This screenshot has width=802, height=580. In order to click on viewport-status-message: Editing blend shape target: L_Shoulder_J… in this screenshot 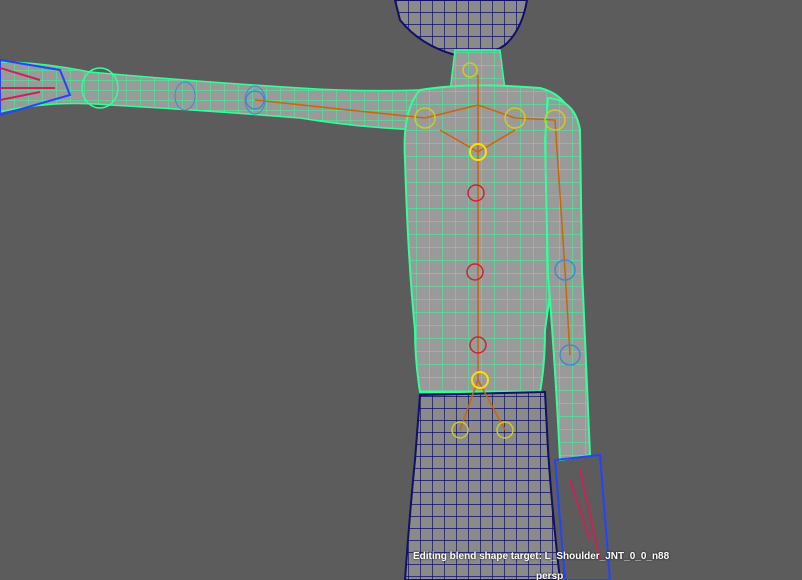, I will do `click(541, 556)`.